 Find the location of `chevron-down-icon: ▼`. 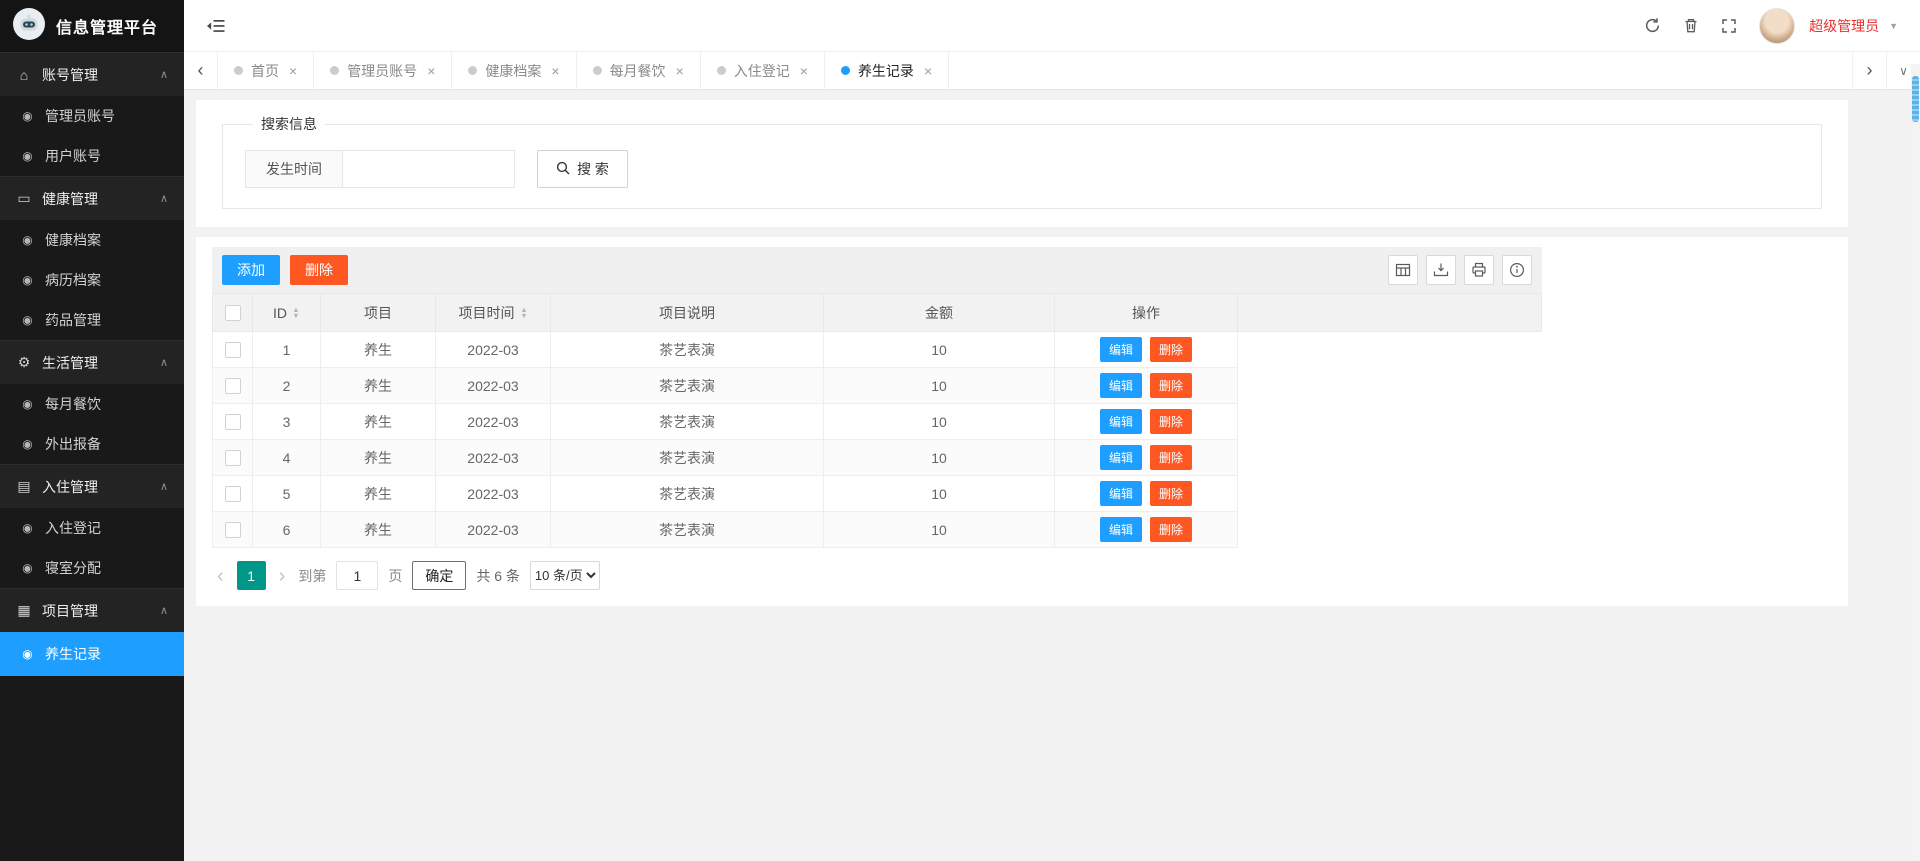

chevron-down-icon: ▼ is located at coordinates (1893, 25).